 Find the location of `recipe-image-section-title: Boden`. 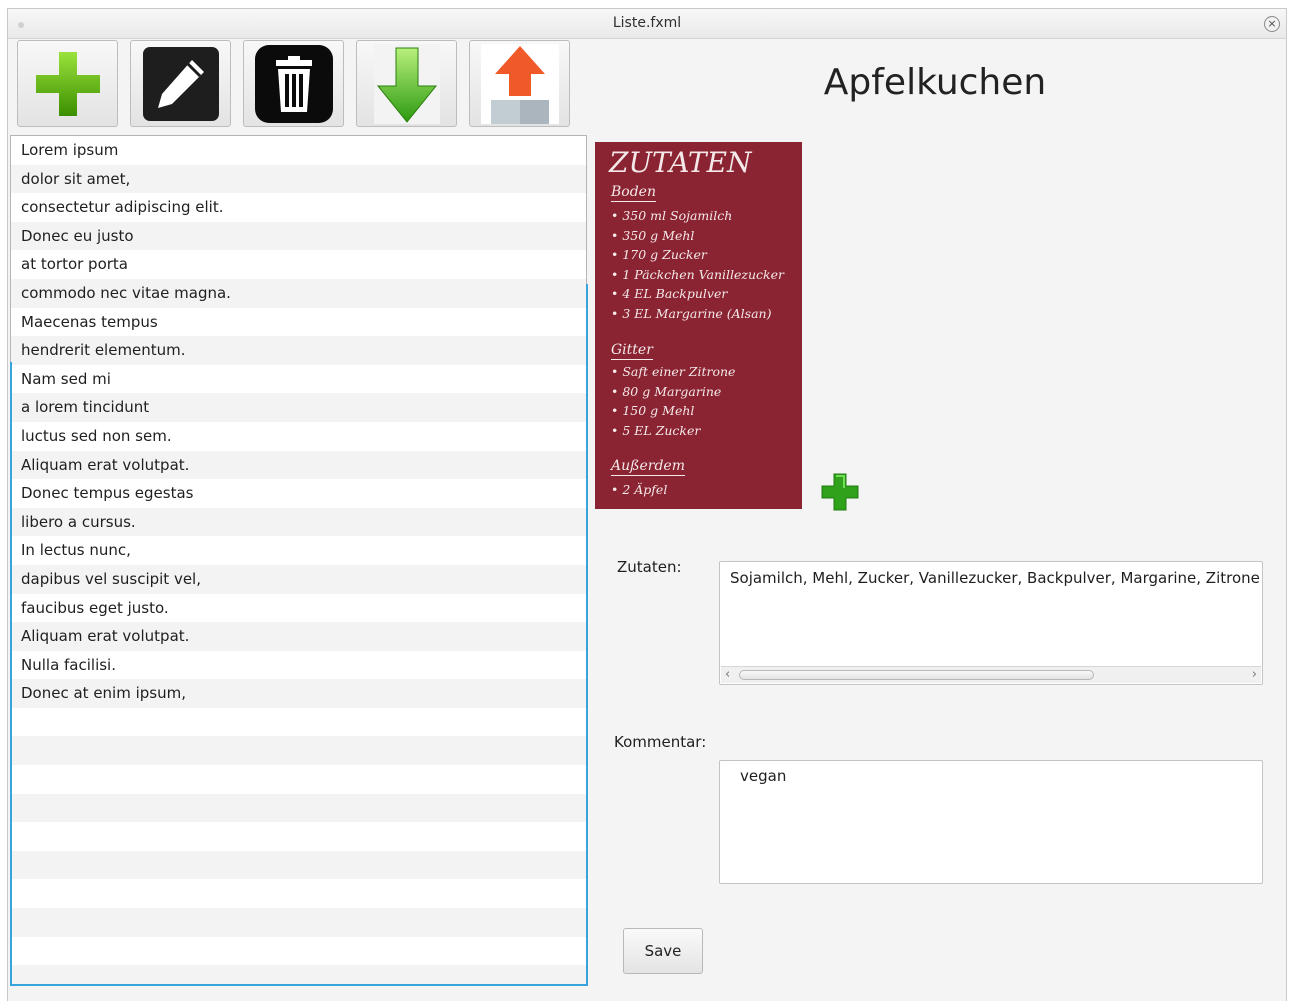

recipe-image-section-title: Boden is located at coordinates (633, 193).